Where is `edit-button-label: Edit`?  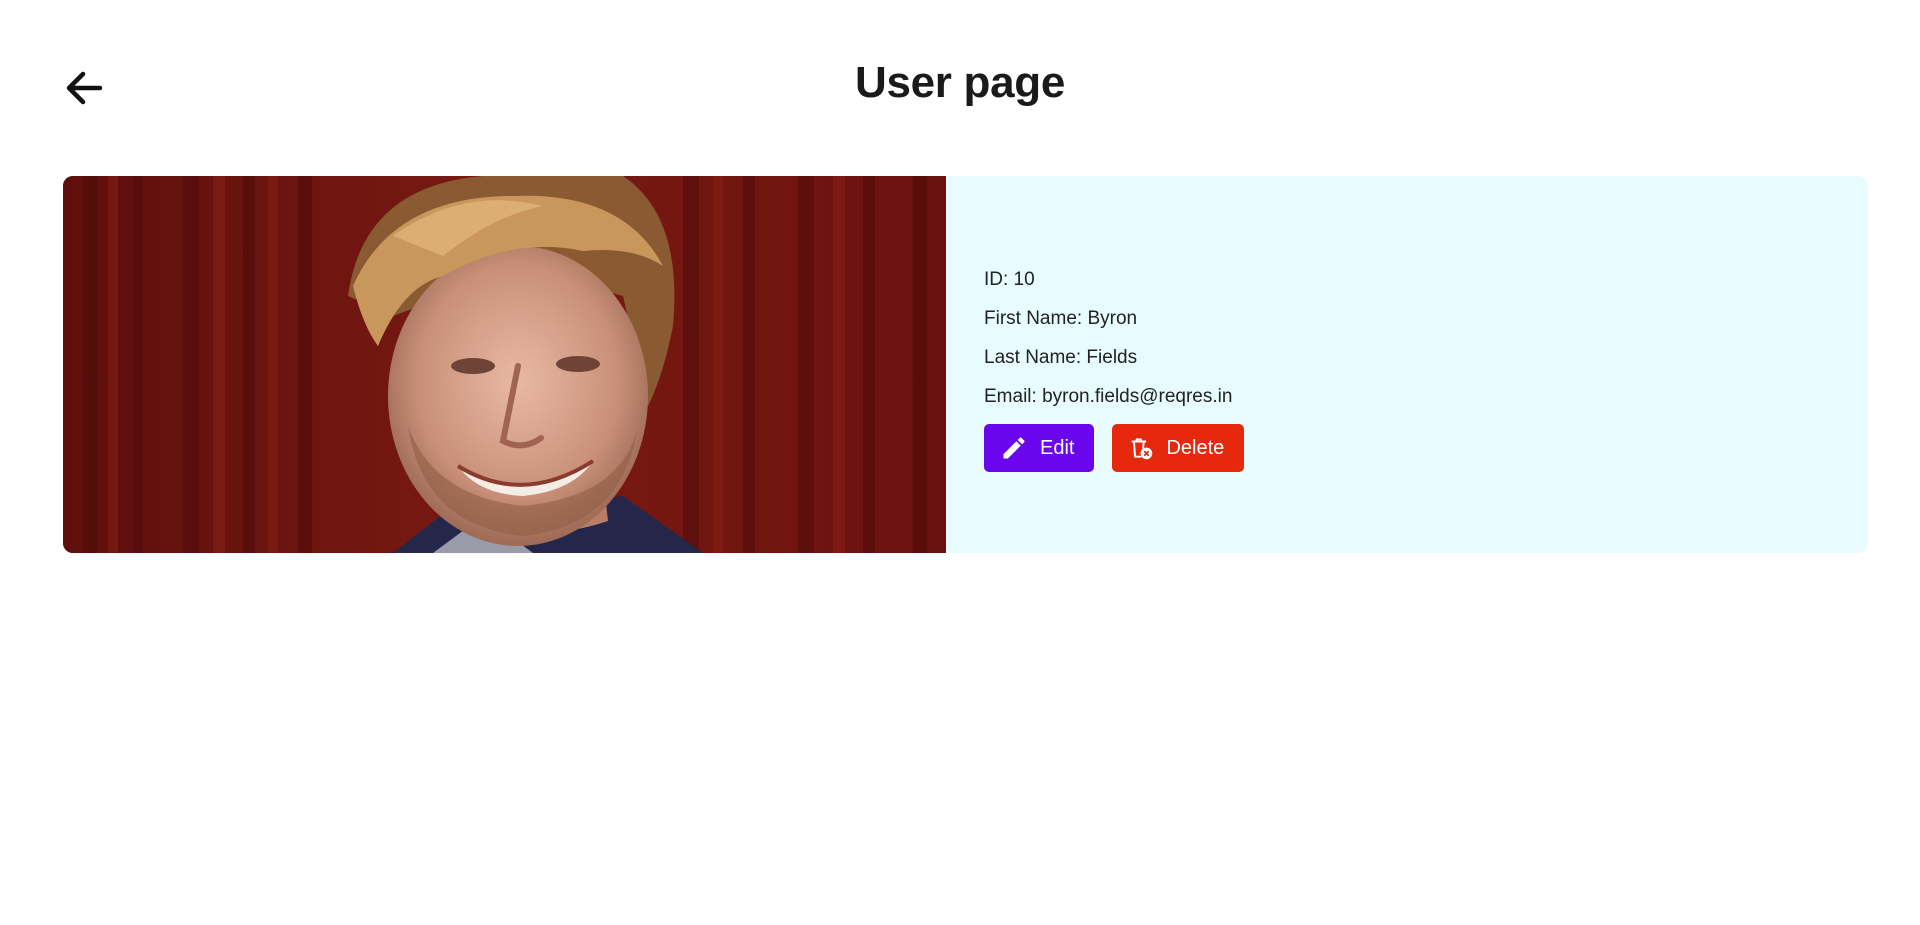
edit-button-label: Edit is located at coordinates (1057, 447).